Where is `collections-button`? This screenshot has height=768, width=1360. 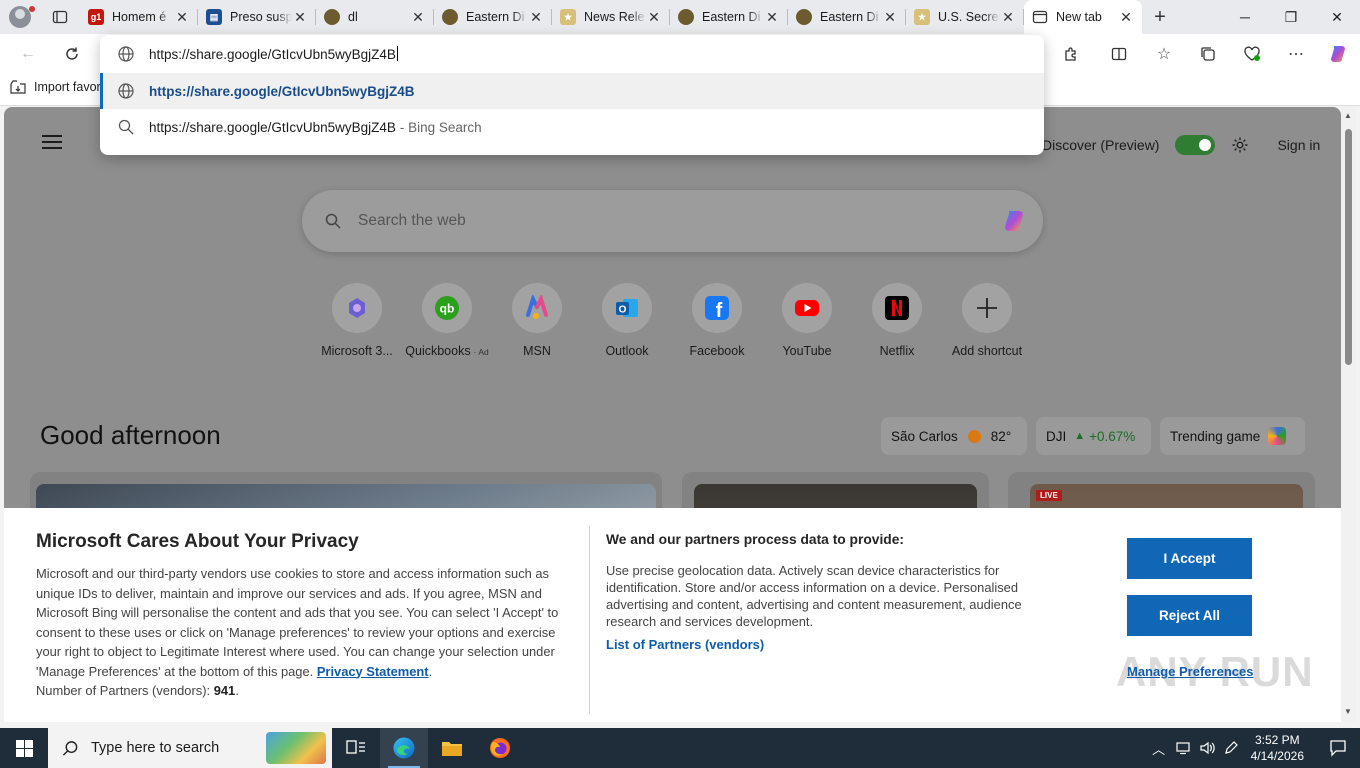
collections-button is located at coordinates (1208, 54).